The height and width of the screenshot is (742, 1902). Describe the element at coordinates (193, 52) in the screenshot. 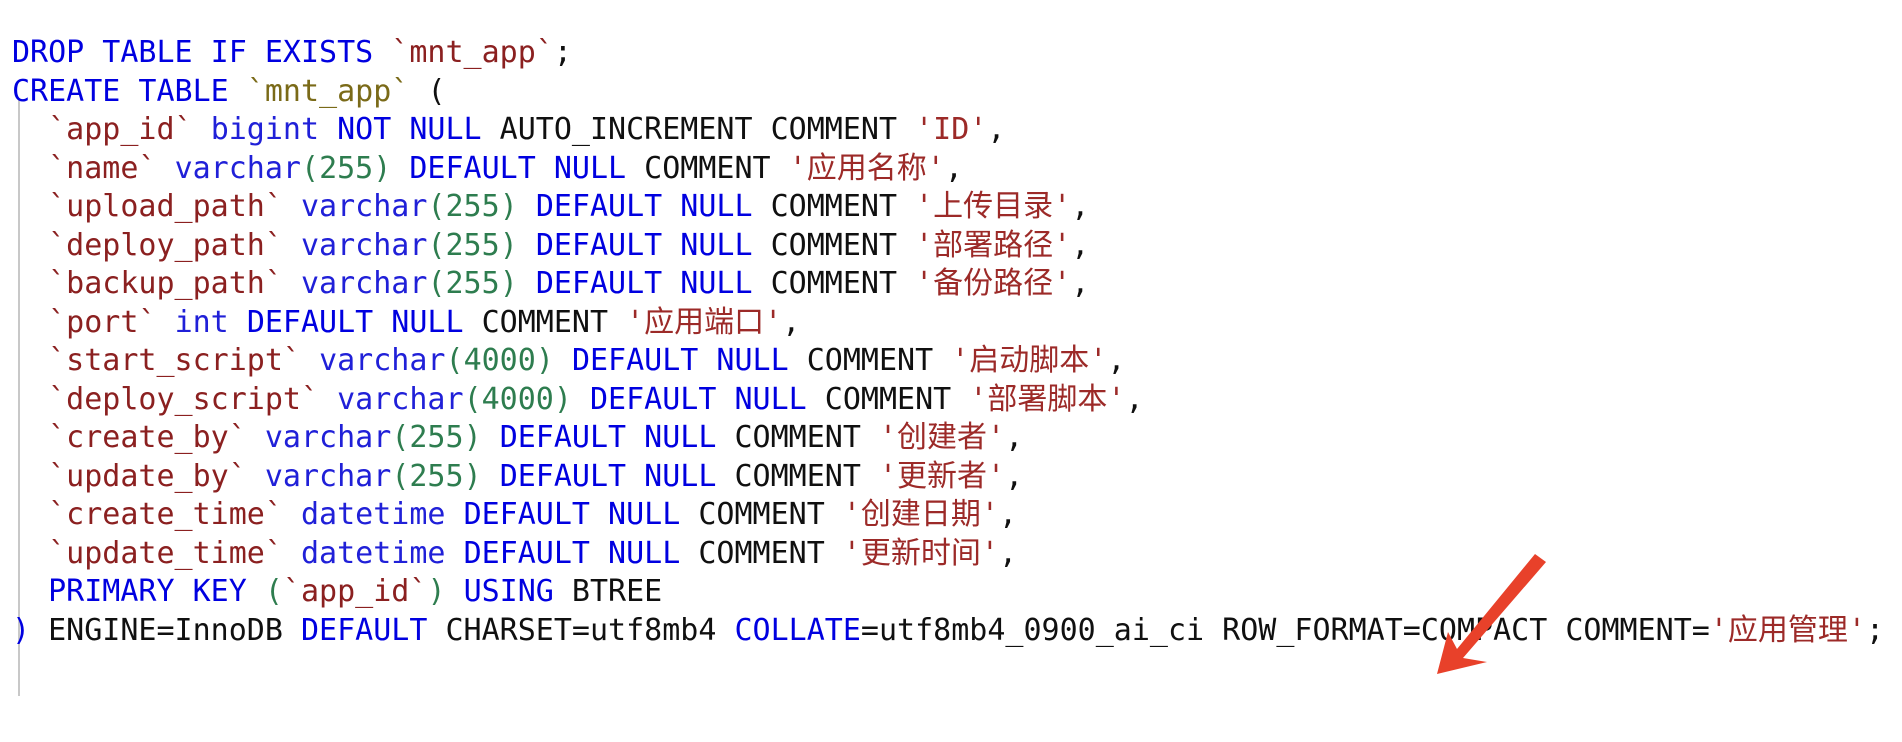

I see `code-token-kw: DROP TABLE IF EXISTS` at that location.